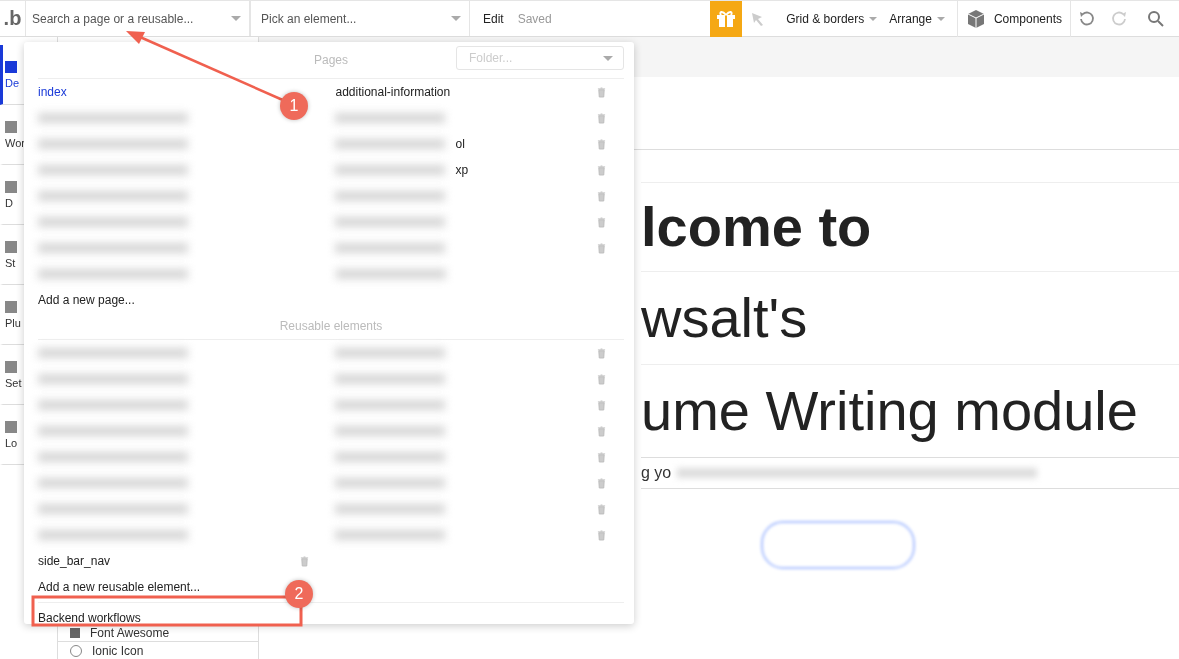 The width and height of the screenshot is (1179, 659). What do you see at coordinates (910, 410) in the screenshot?
I see `page-heading: ume Writing module` at bounding box center [910, 410].